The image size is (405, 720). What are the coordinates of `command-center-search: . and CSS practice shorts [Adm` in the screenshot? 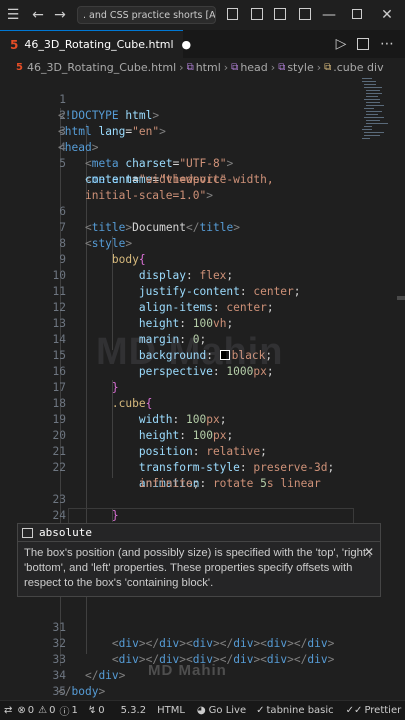 It's located at (146, 15).